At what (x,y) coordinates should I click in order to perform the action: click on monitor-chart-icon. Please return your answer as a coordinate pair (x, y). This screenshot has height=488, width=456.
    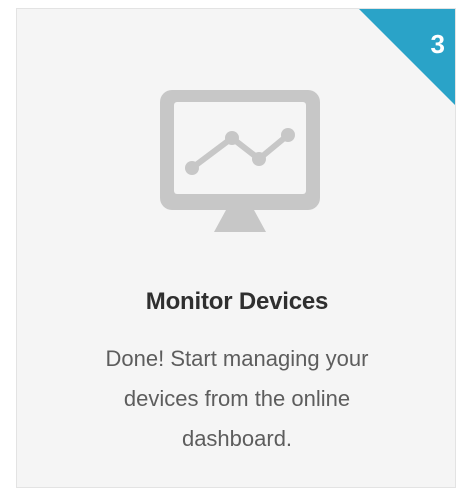
    Looking at the image, I should click on (240, 161).